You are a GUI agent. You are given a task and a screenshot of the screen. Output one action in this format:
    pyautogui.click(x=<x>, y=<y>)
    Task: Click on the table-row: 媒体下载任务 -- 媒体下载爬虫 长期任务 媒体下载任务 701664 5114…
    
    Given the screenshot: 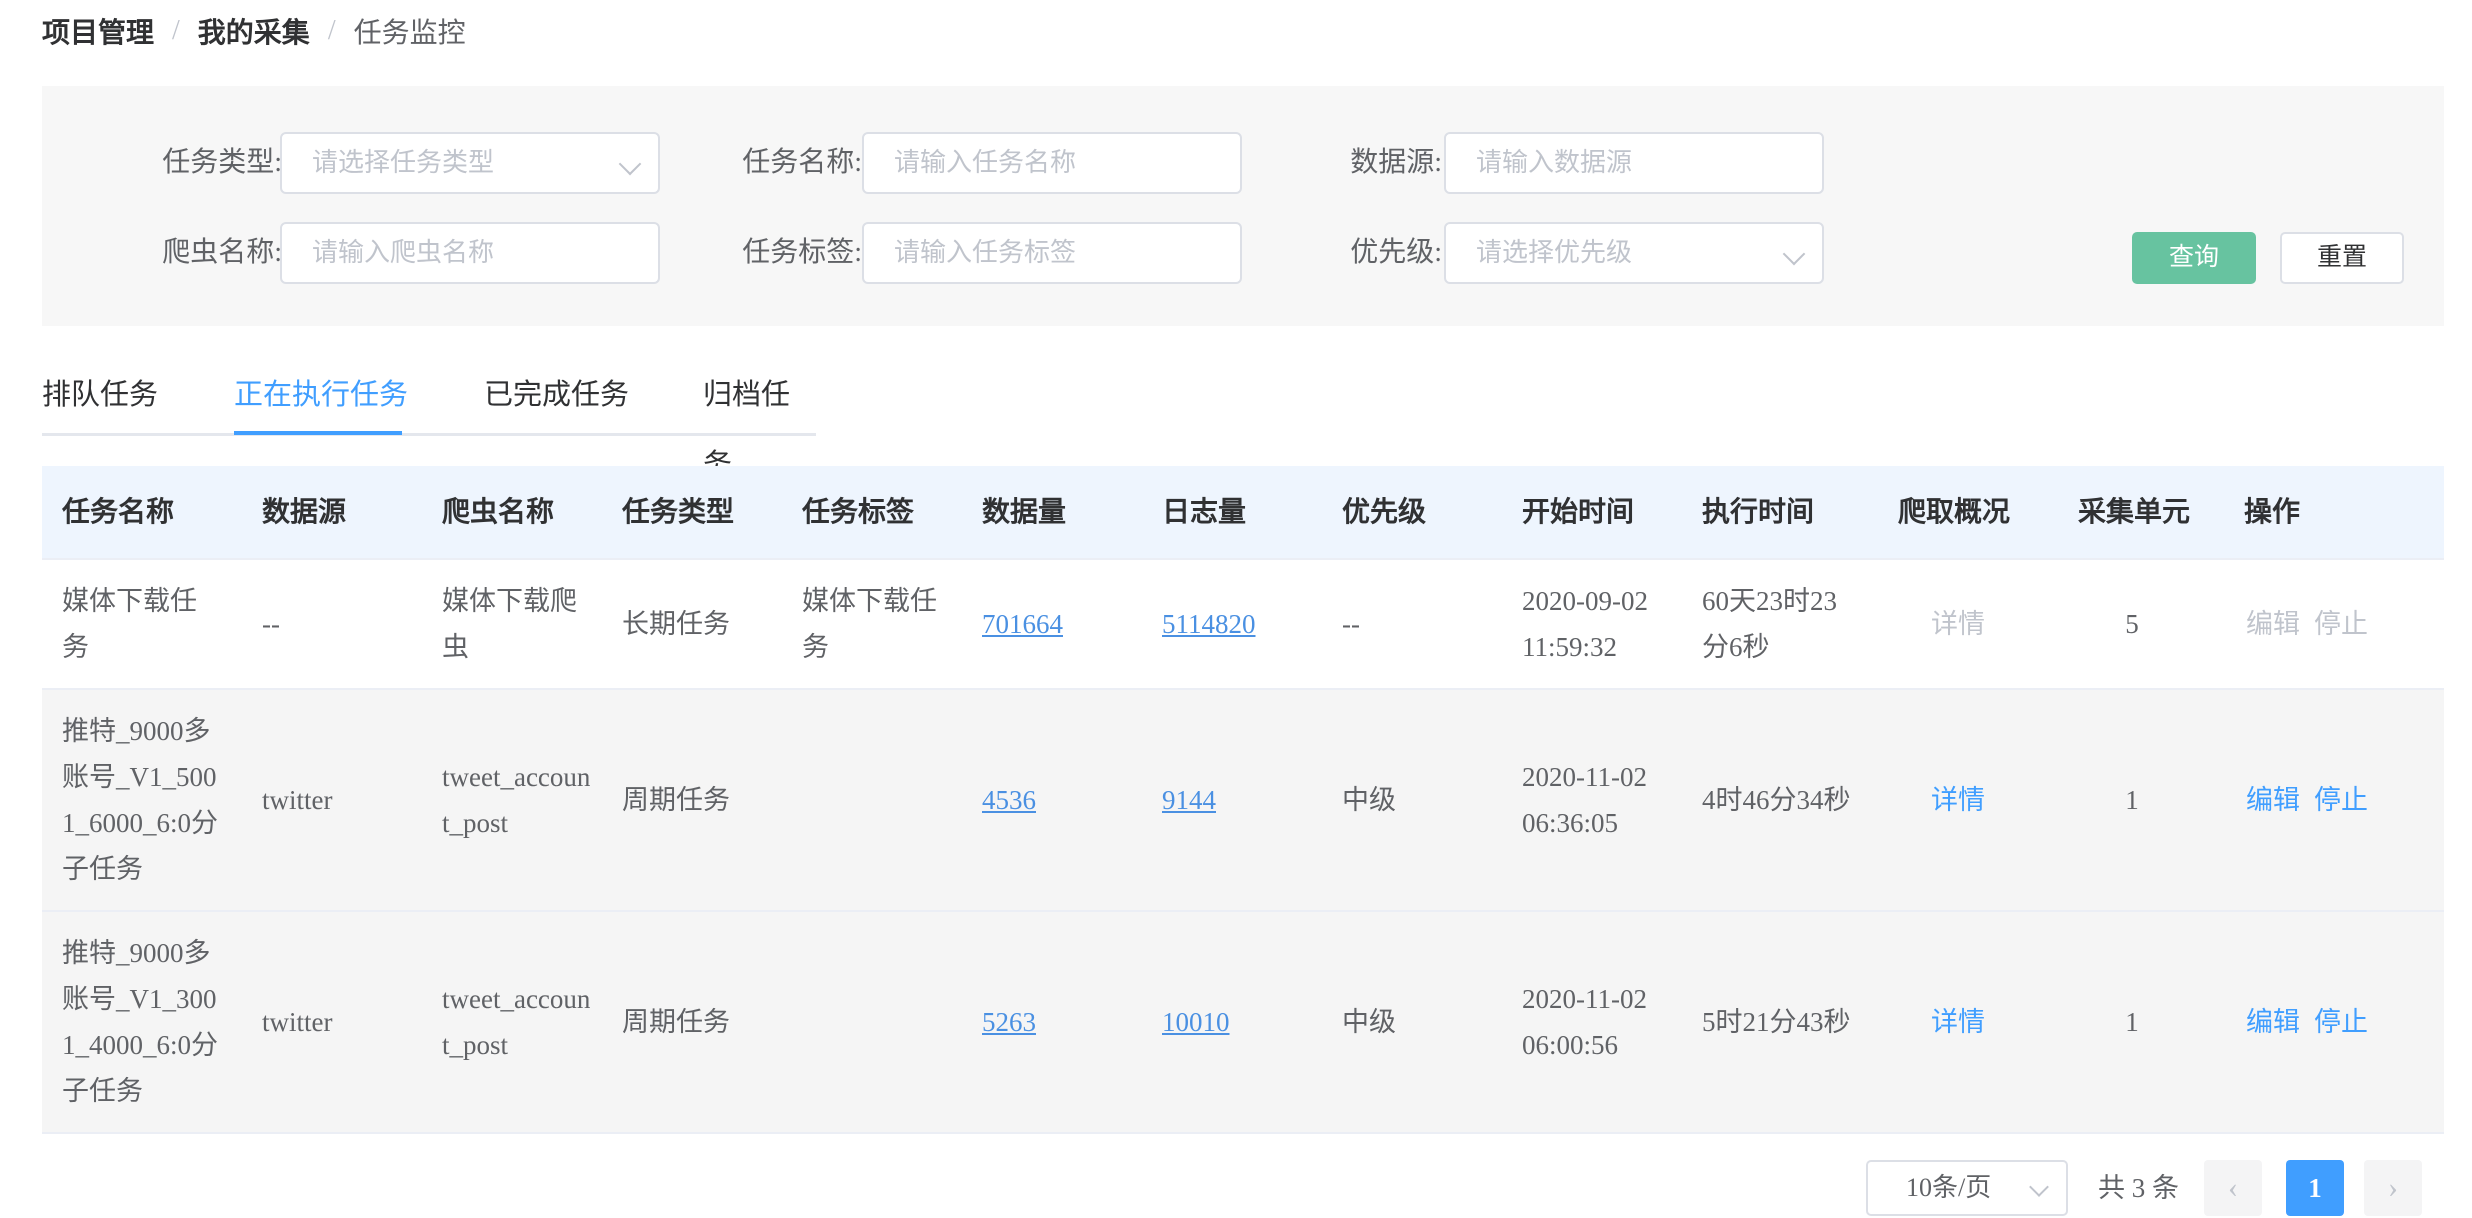 What is the action you would take?
    pyautogui.click(x=1243, y=625)
    